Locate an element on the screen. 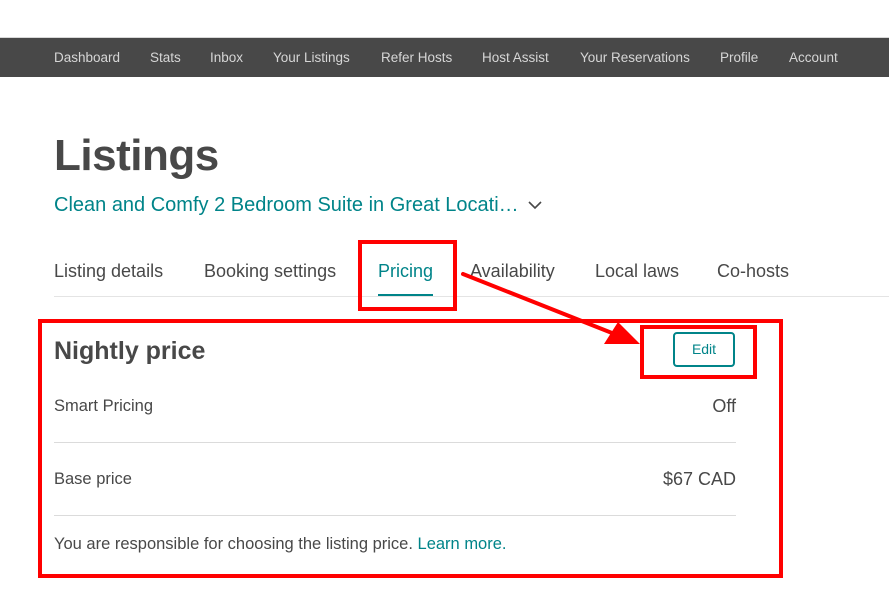 This screenshot has width=889, height=615. nav-item-dashboard: Dashboard is located at coordinates (87, 57).